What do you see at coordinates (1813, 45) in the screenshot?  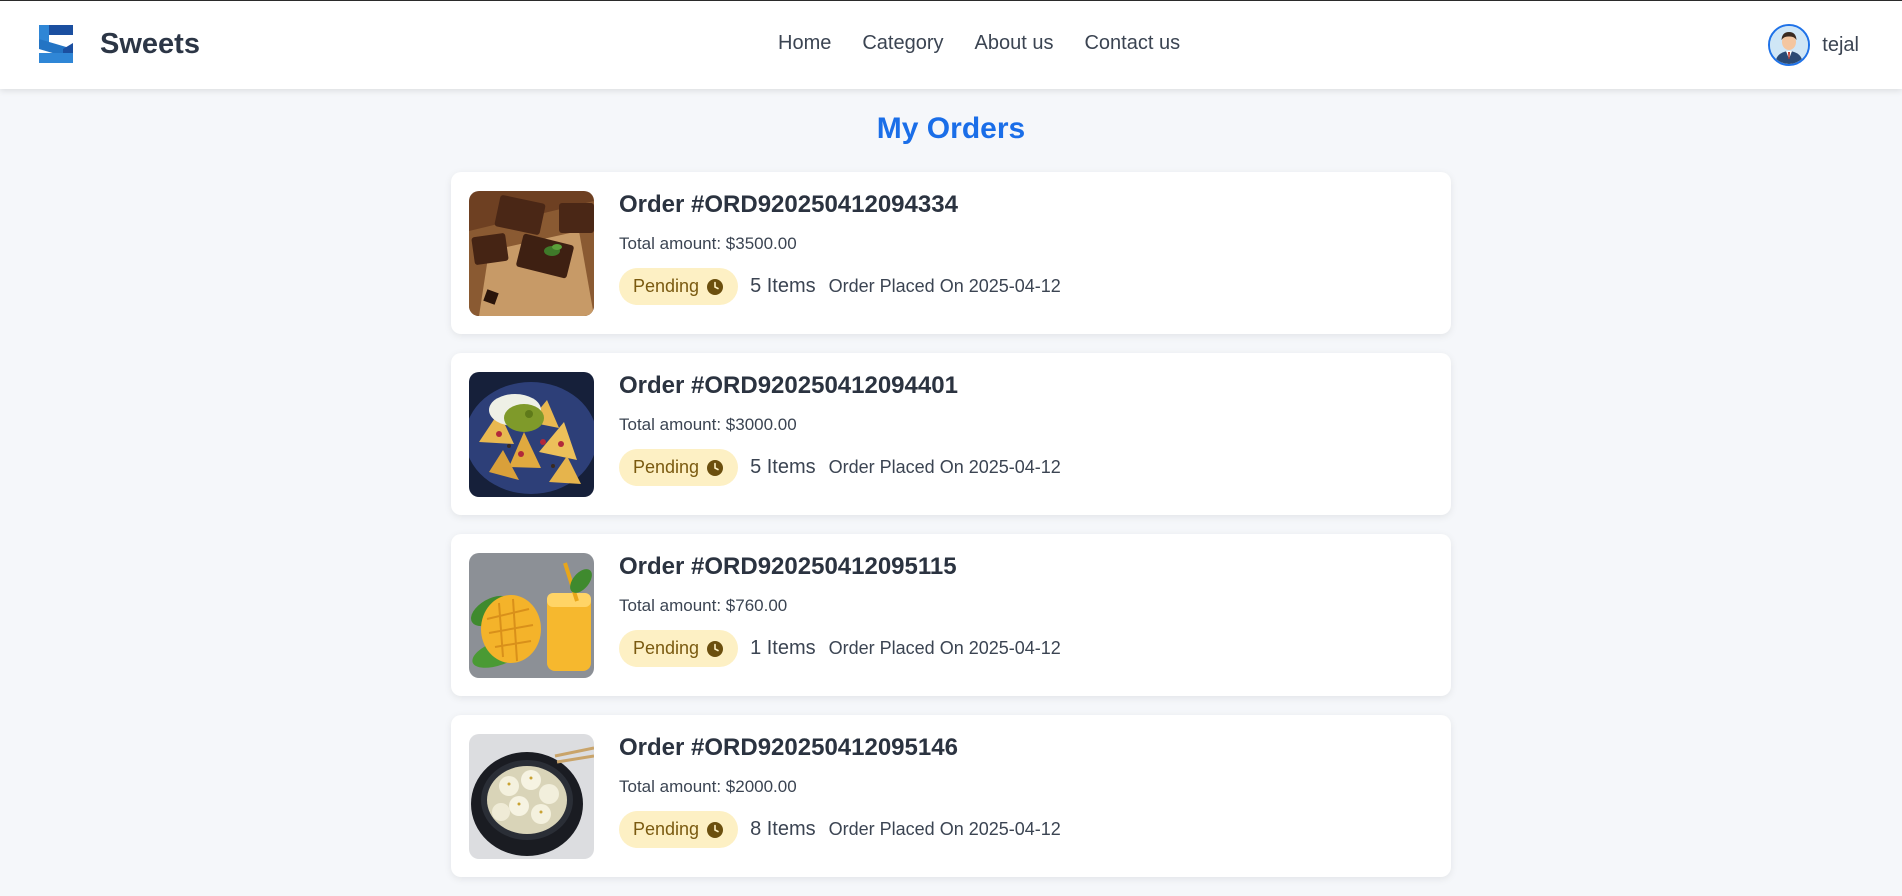 I see `user-menu: tejal` at bounding box center [1813, 45].